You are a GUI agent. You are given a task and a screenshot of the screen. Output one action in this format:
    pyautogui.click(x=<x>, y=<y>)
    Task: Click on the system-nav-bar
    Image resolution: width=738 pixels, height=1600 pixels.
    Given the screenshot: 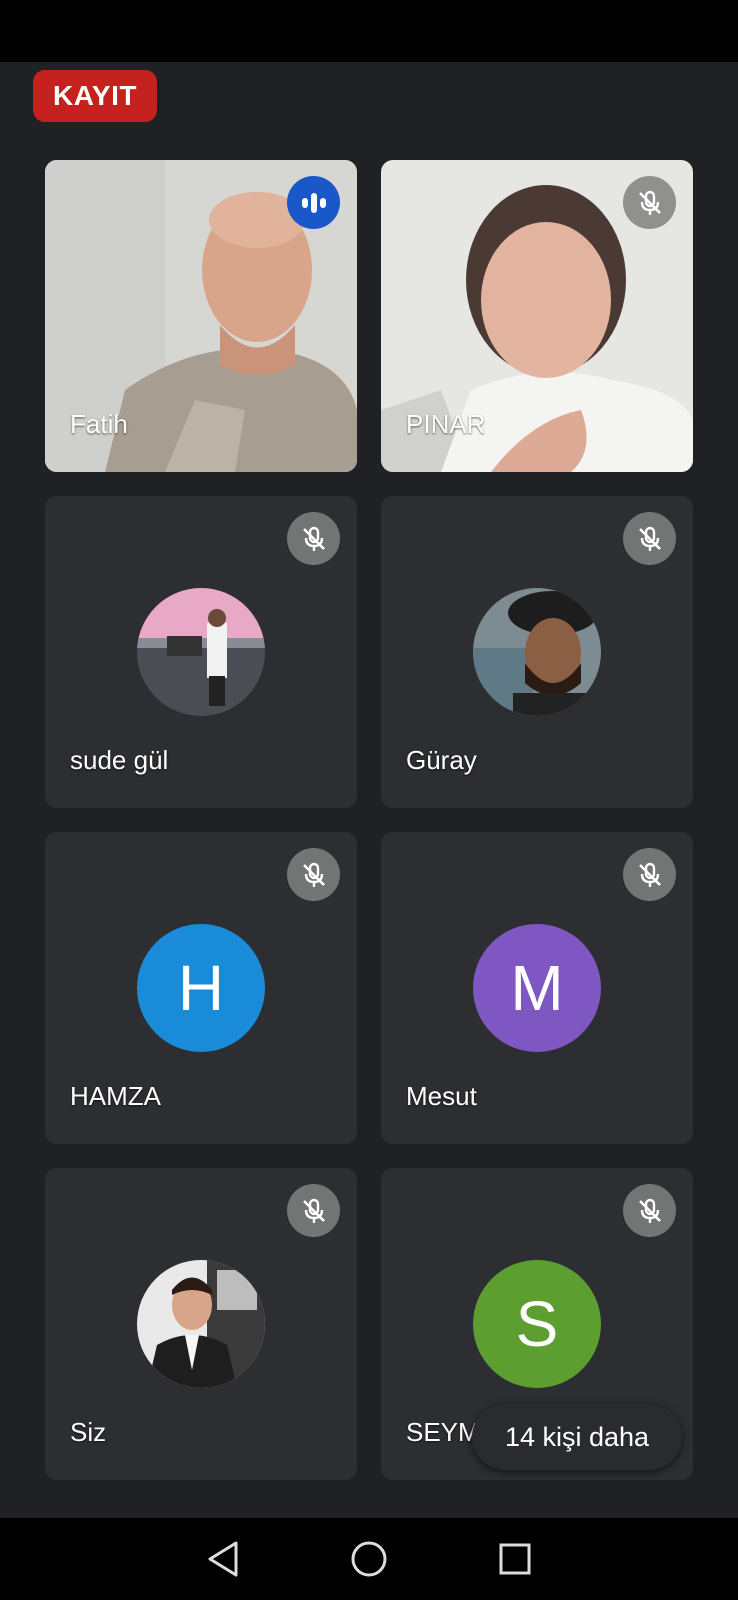 What is the action you would take?
    pyautogui.click(x=369, y=1559)
    